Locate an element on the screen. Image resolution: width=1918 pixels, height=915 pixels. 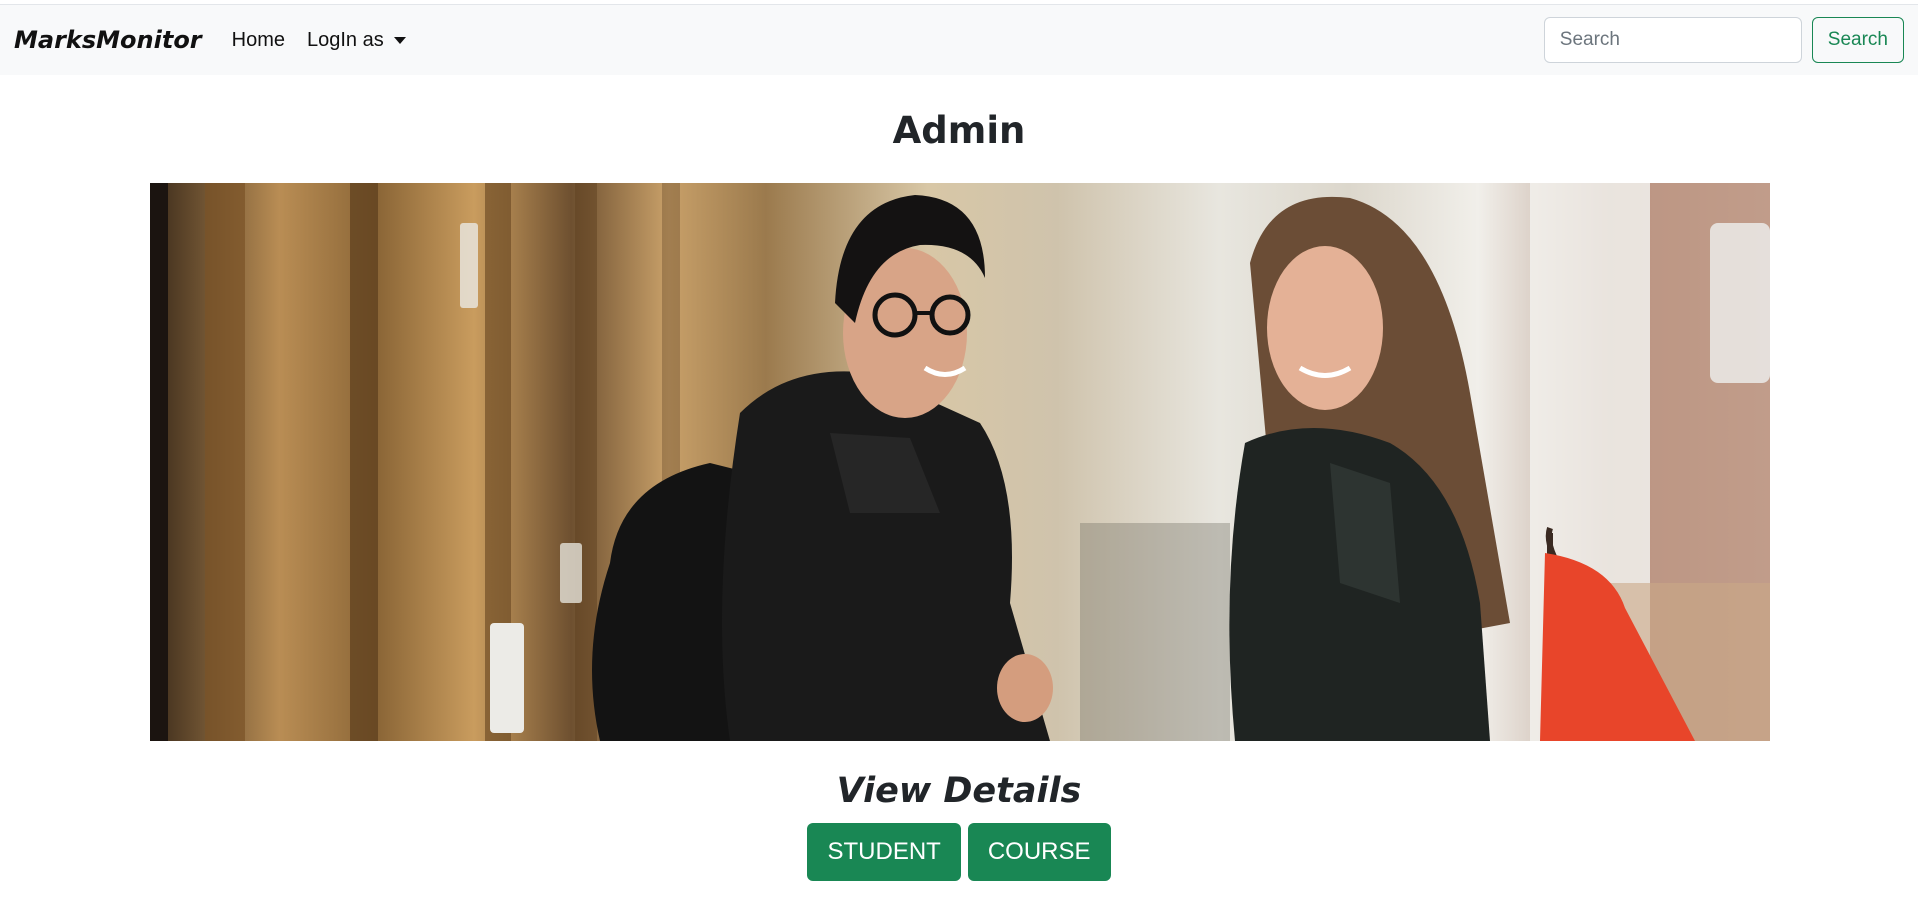
login-as-dropdown: LogIn as is located at coordinates (356, 40).